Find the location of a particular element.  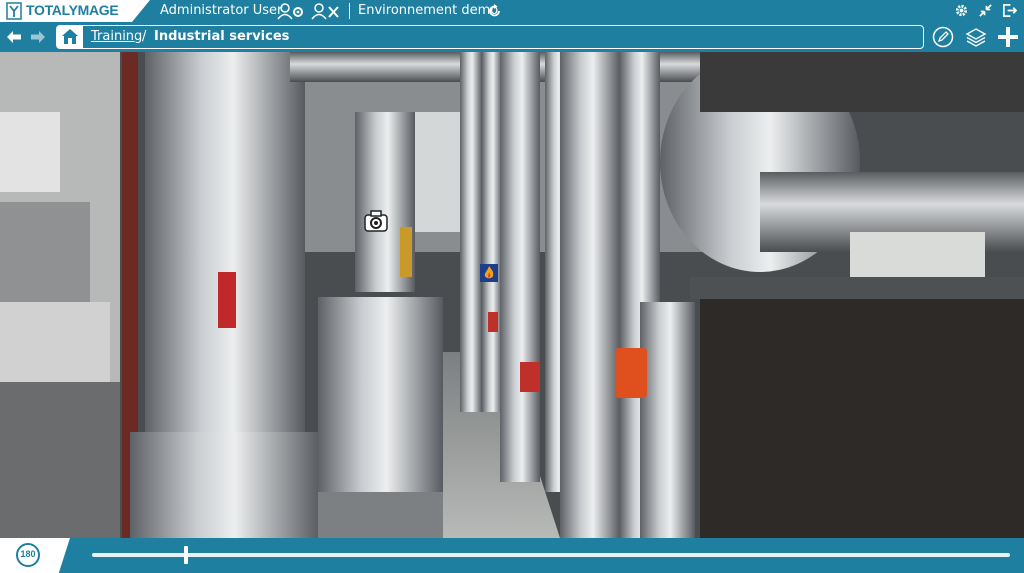

breadcrumb-current: Industrial services is located at coordinates (222, 36).